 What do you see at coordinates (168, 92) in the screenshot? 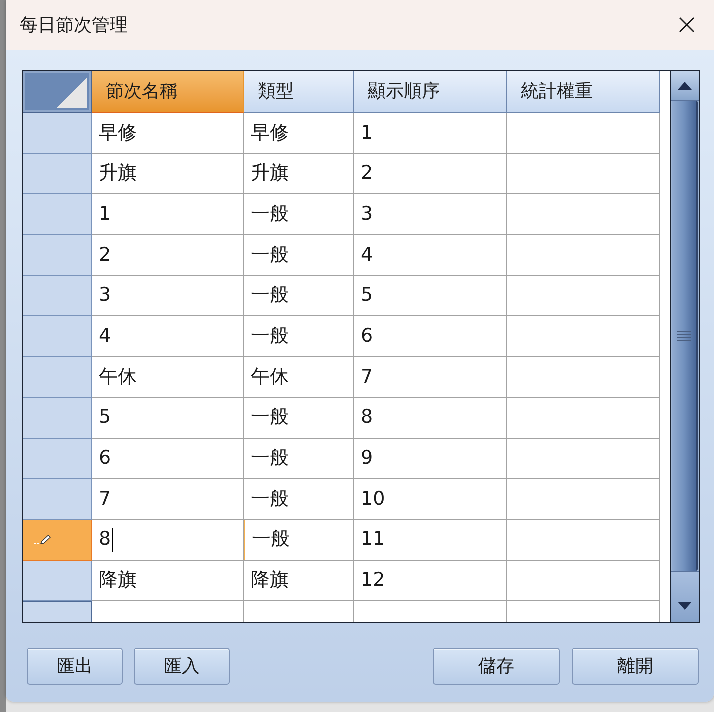
I see `column-header: 節次名稱` at bounding box center [168, 92].